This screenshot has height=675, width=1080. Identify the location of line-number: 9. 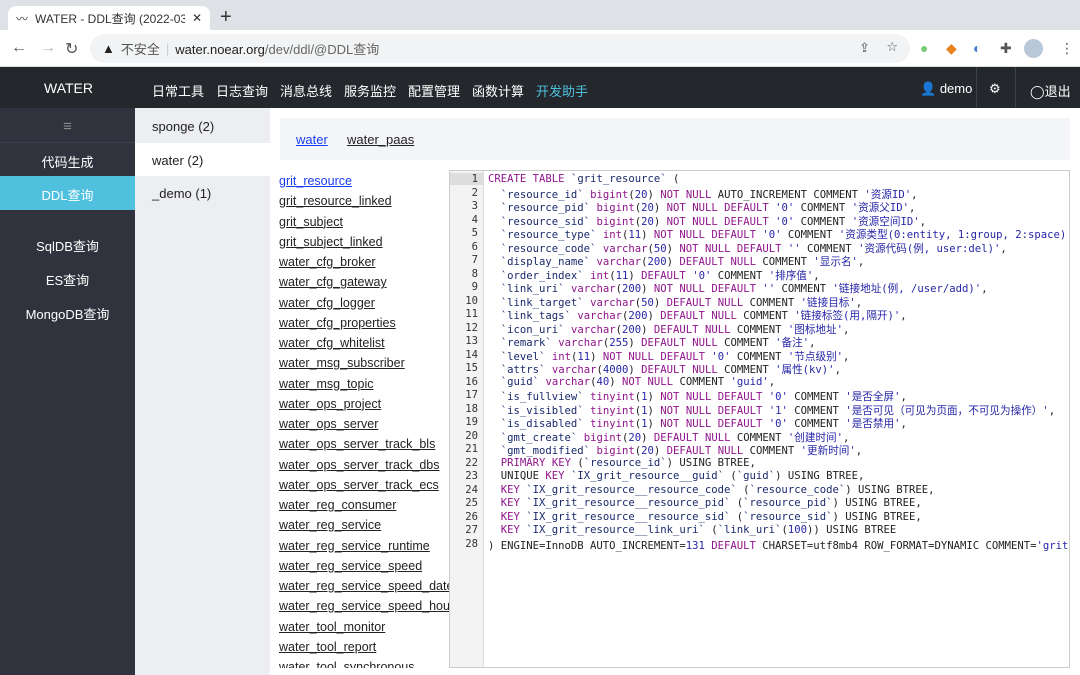
(474, 287).